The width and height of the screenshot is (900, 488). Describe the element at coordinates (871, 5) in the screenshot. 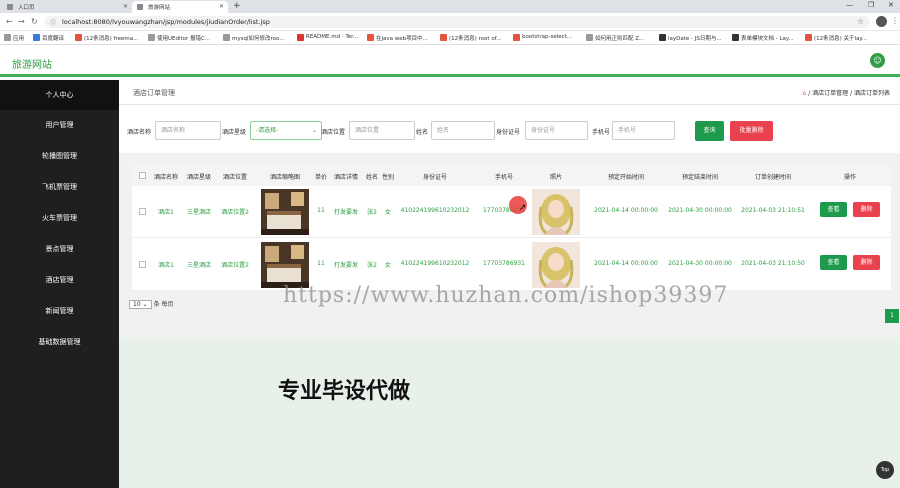

I see `restore-icon: ❐` at that location.